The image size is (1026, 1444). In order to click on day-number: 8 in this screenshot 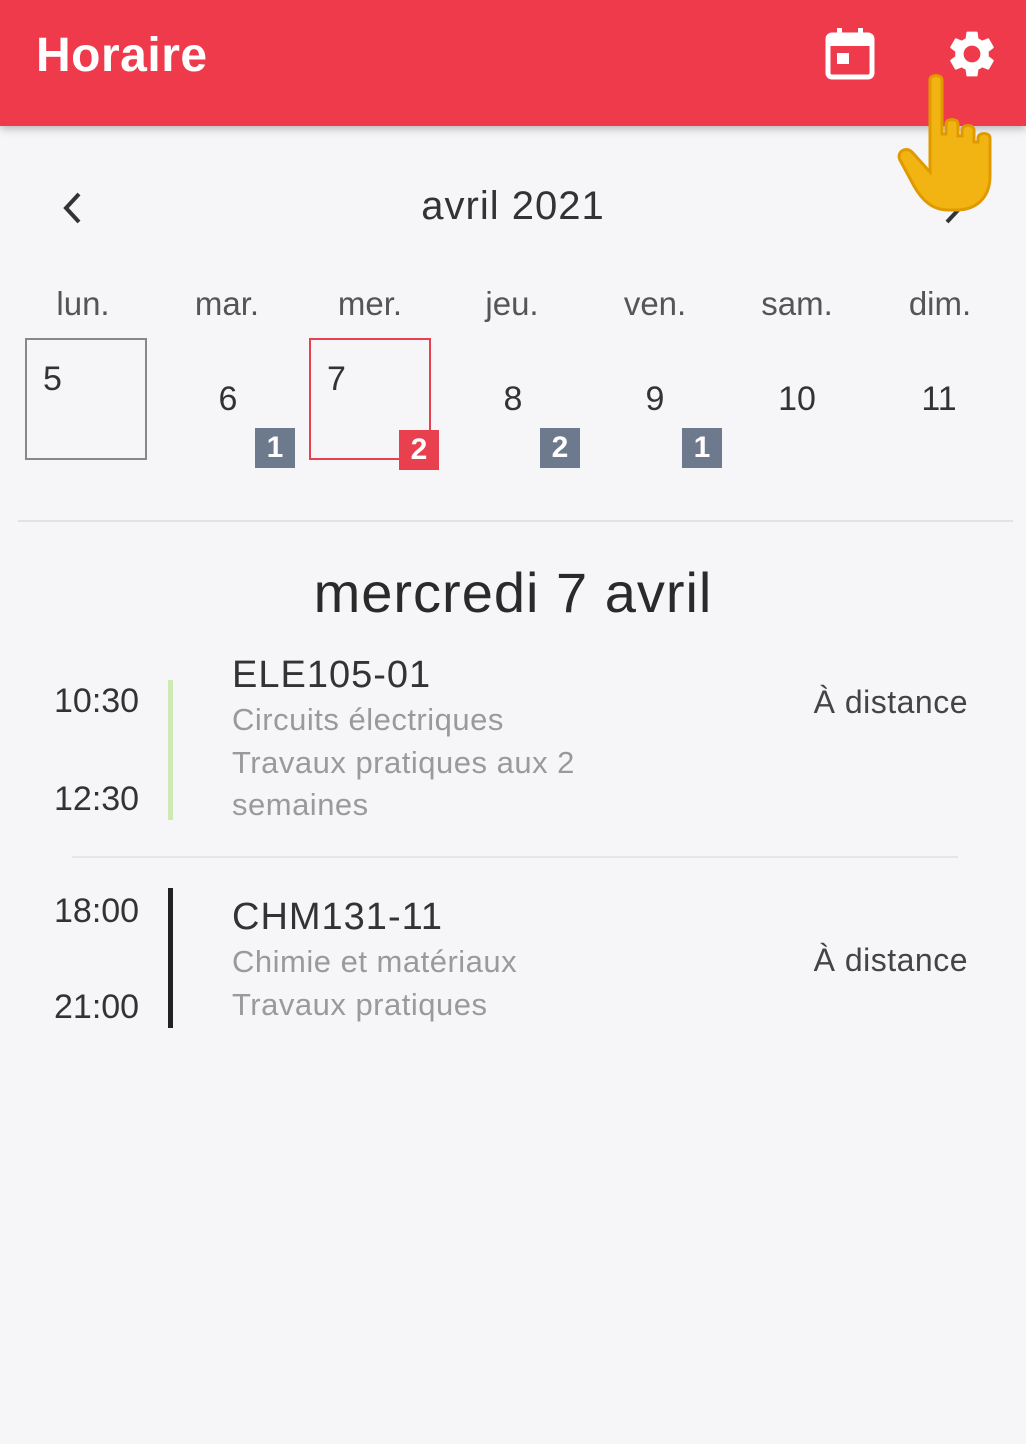, I will do `click(513, 399)`.